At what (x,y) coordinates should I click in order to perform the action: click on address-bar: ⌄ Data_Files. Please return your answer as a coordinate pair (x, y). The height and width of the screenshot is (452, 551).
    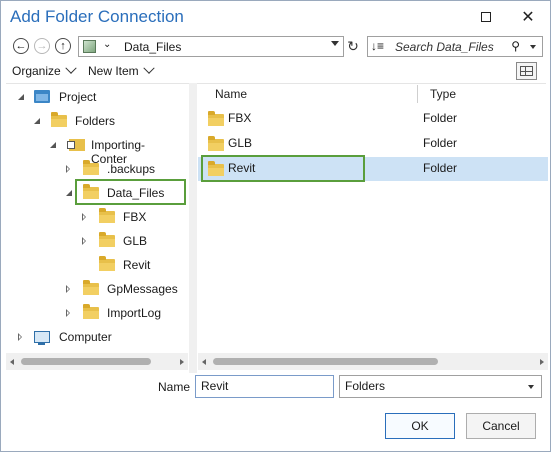
    Looking at the image, I should click on (211, 46).